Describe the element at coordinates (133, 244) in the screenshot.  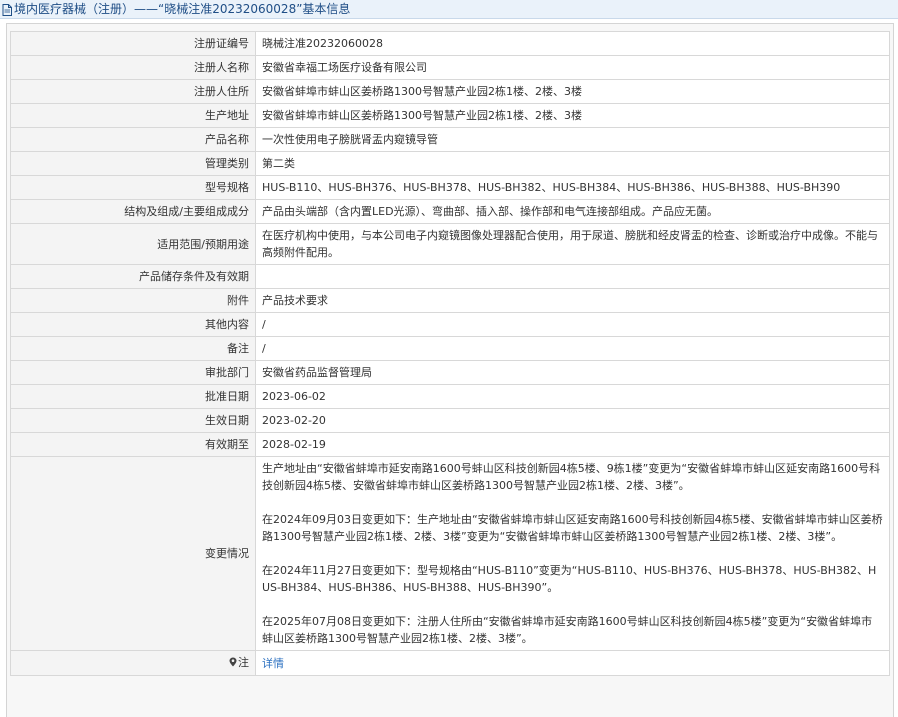
I see `row-label: 适用范围/预期用途` at that location.